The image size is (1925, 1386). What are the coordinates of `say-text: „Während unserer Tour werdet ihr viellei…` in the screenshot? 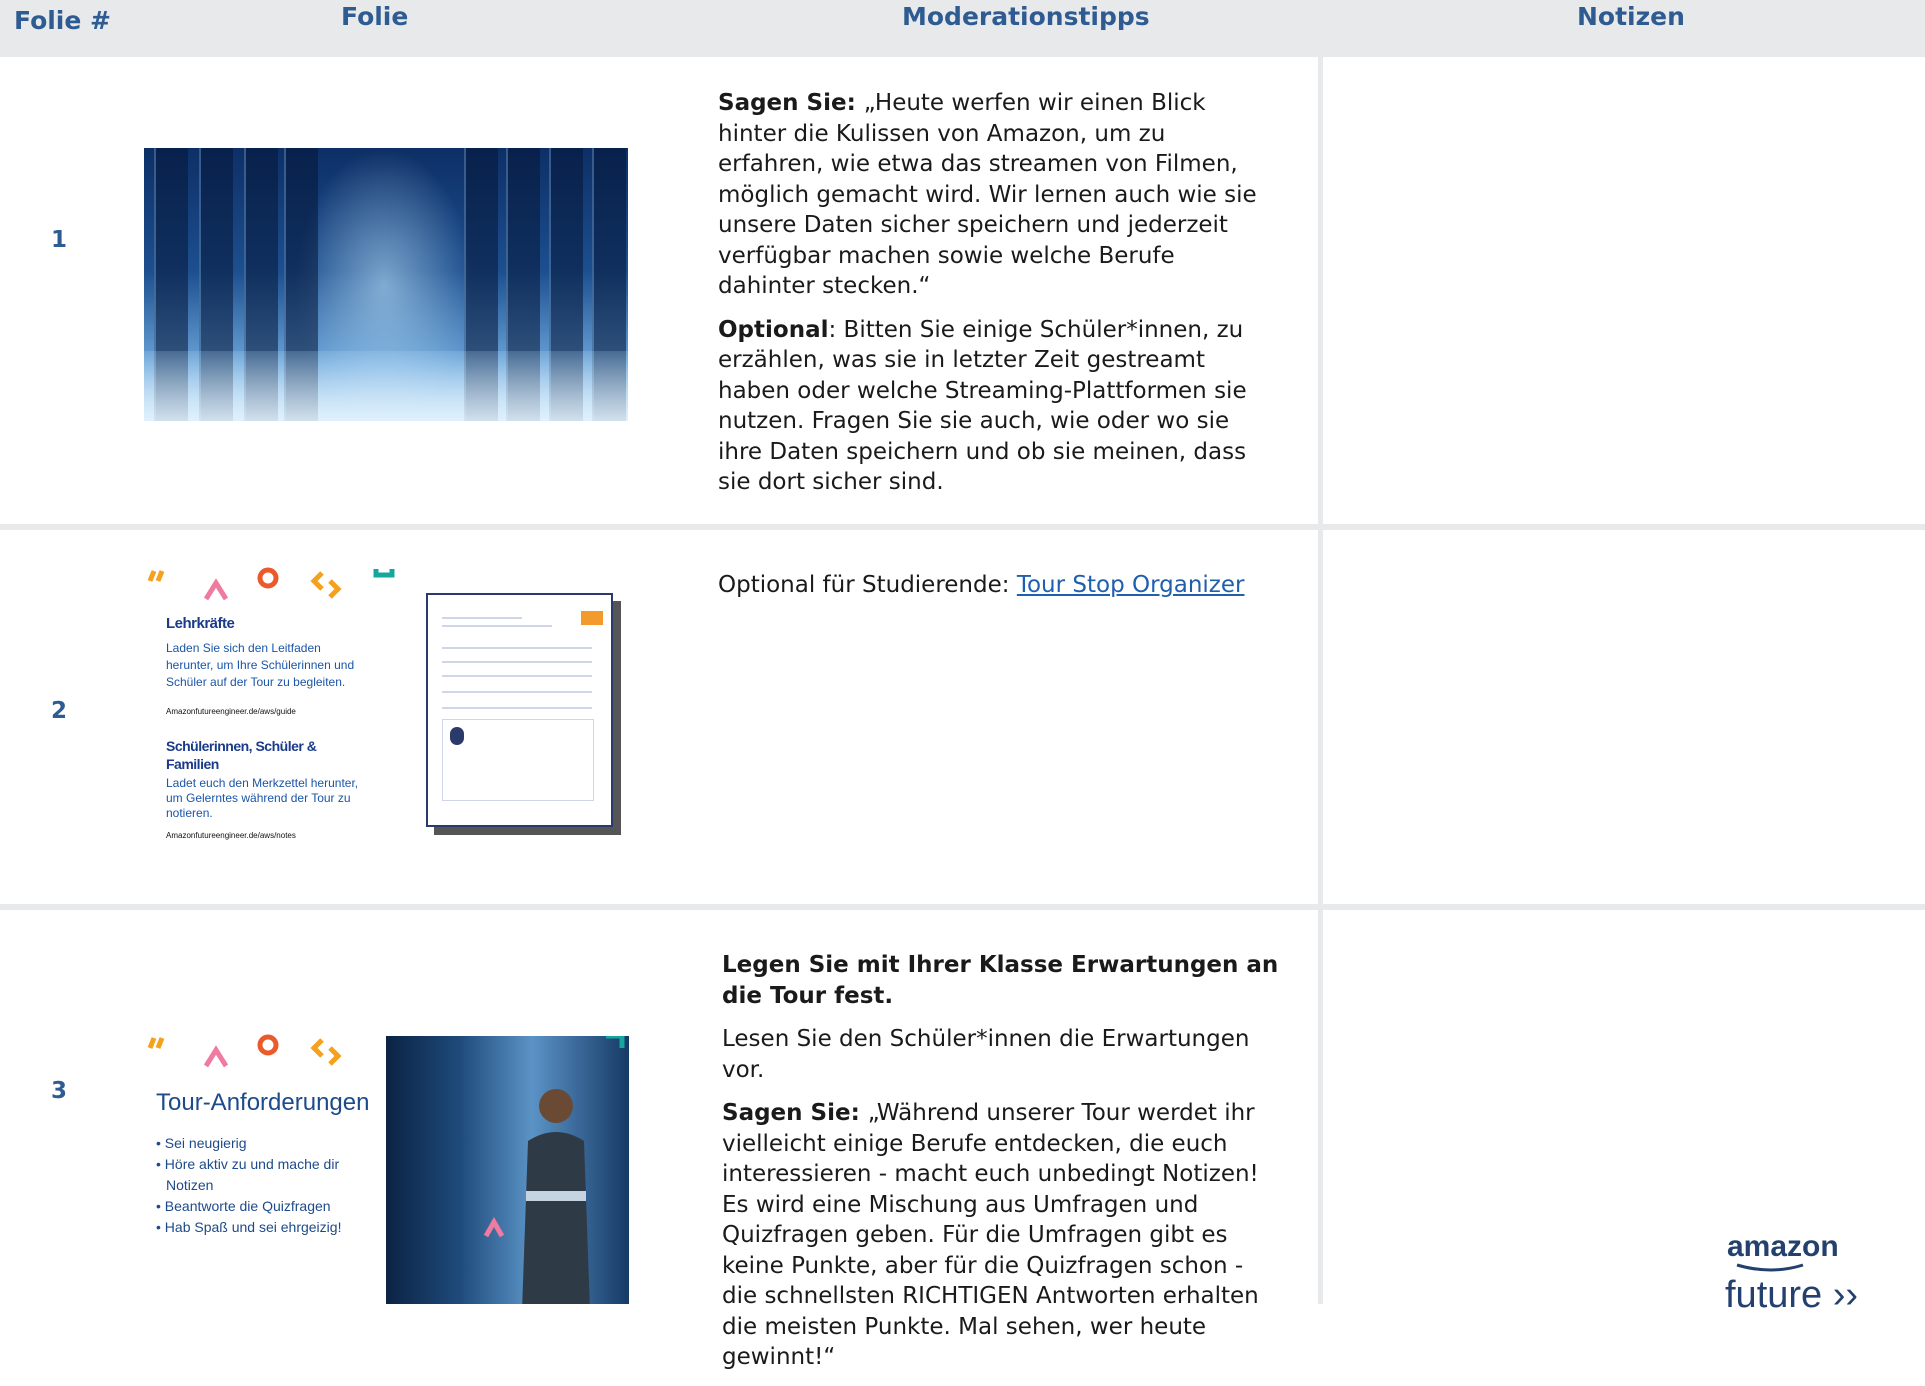 It's located at (990, 1235).